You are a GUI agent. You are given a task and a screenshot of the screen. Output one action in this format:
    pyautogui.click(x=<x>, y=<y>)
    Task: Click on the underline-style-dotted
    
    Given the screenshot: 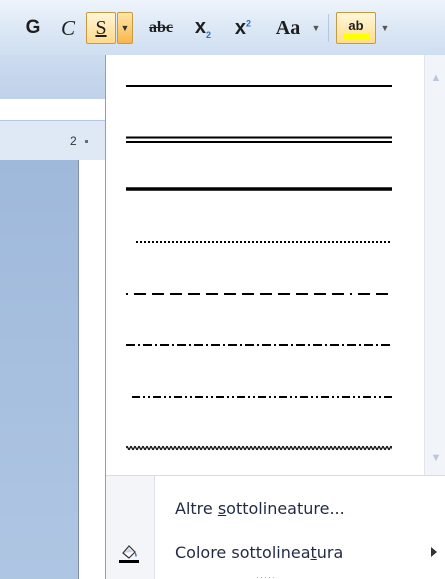 What is the action you would take?
    pyautogui.click(x=264, y=243)
    